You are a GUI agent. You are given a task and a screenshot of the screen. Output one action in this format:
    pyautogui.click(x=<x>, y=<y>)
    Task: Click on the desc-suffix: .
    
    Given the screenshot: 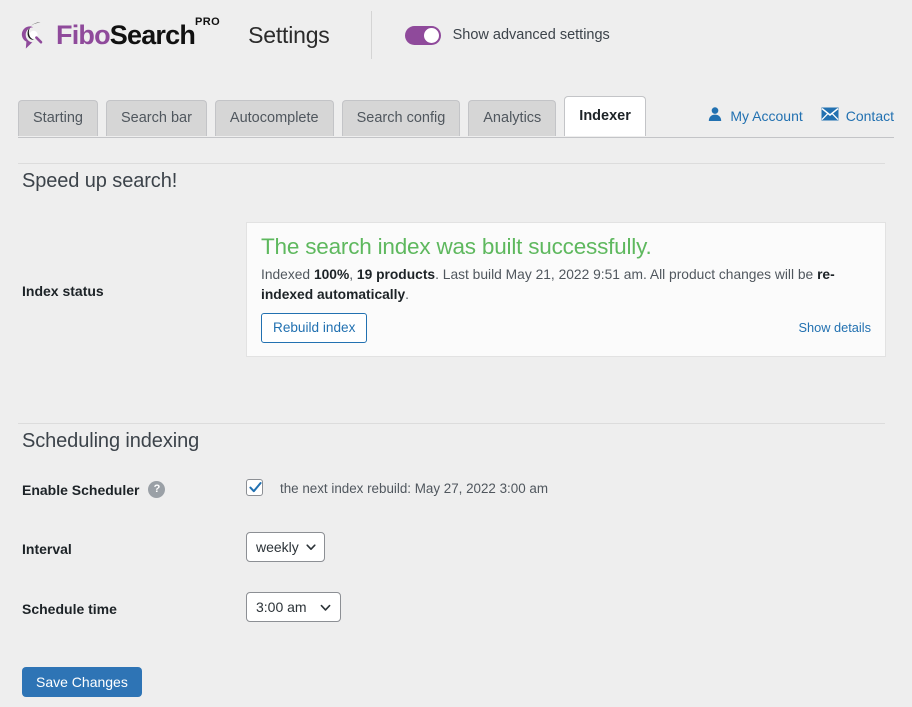 What is the action you would take?
    pyautogui.click(x=407, y=294)
    